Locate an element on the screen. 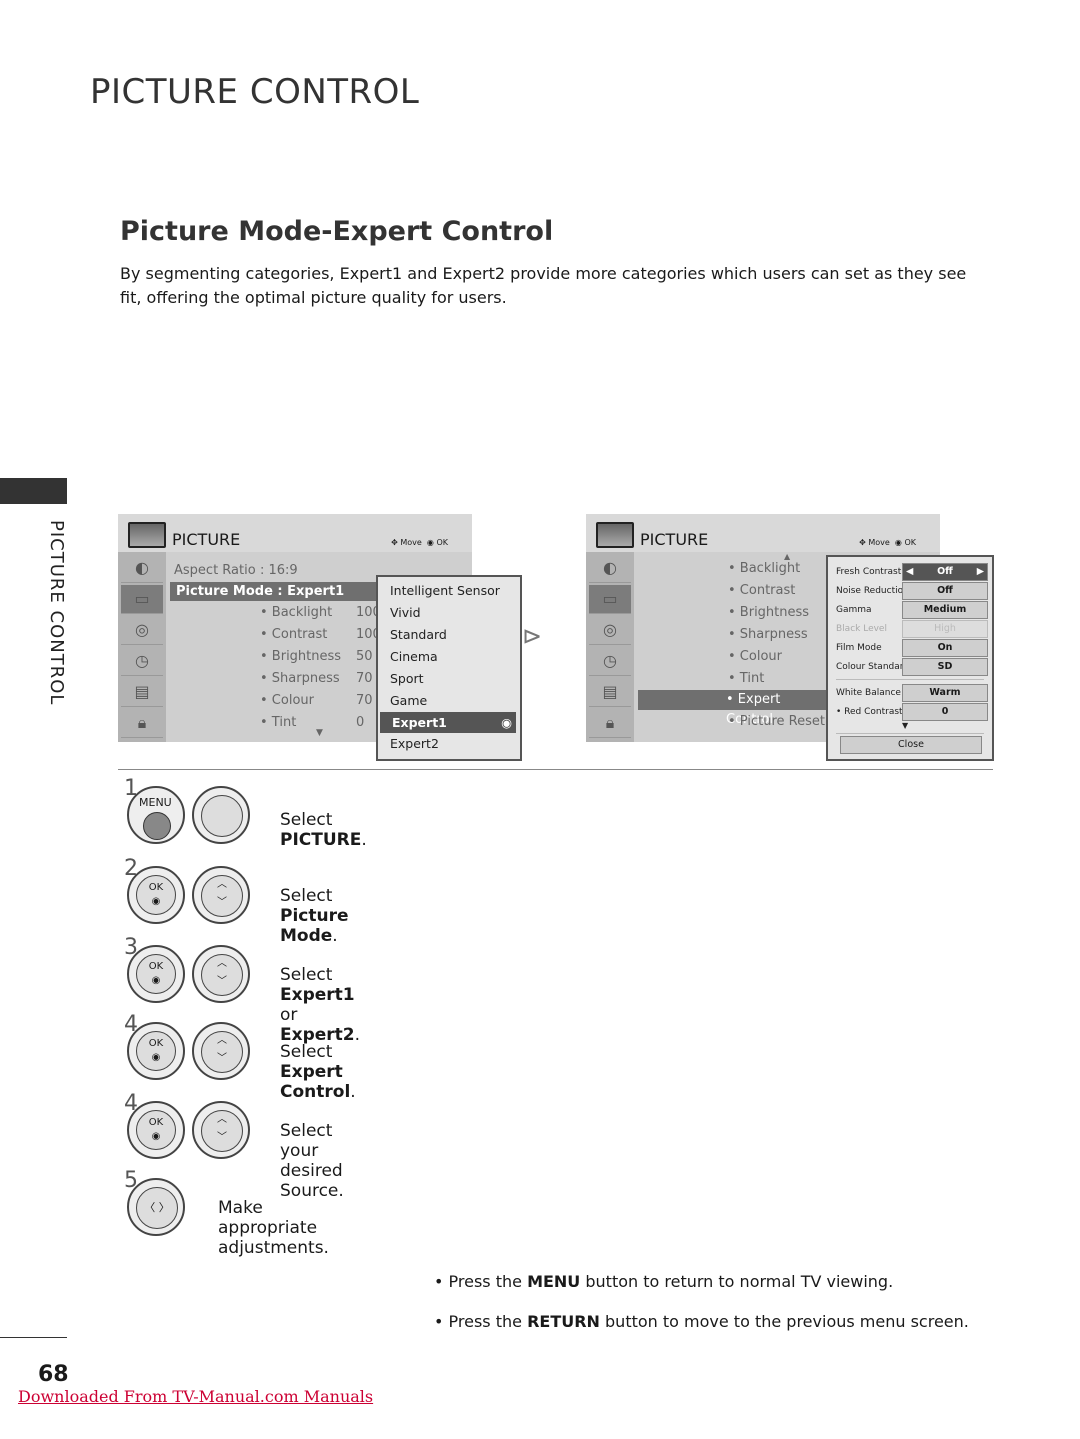  fresh-contrast-value: ◀ Off ▶ is located at coordinates (945, 572).